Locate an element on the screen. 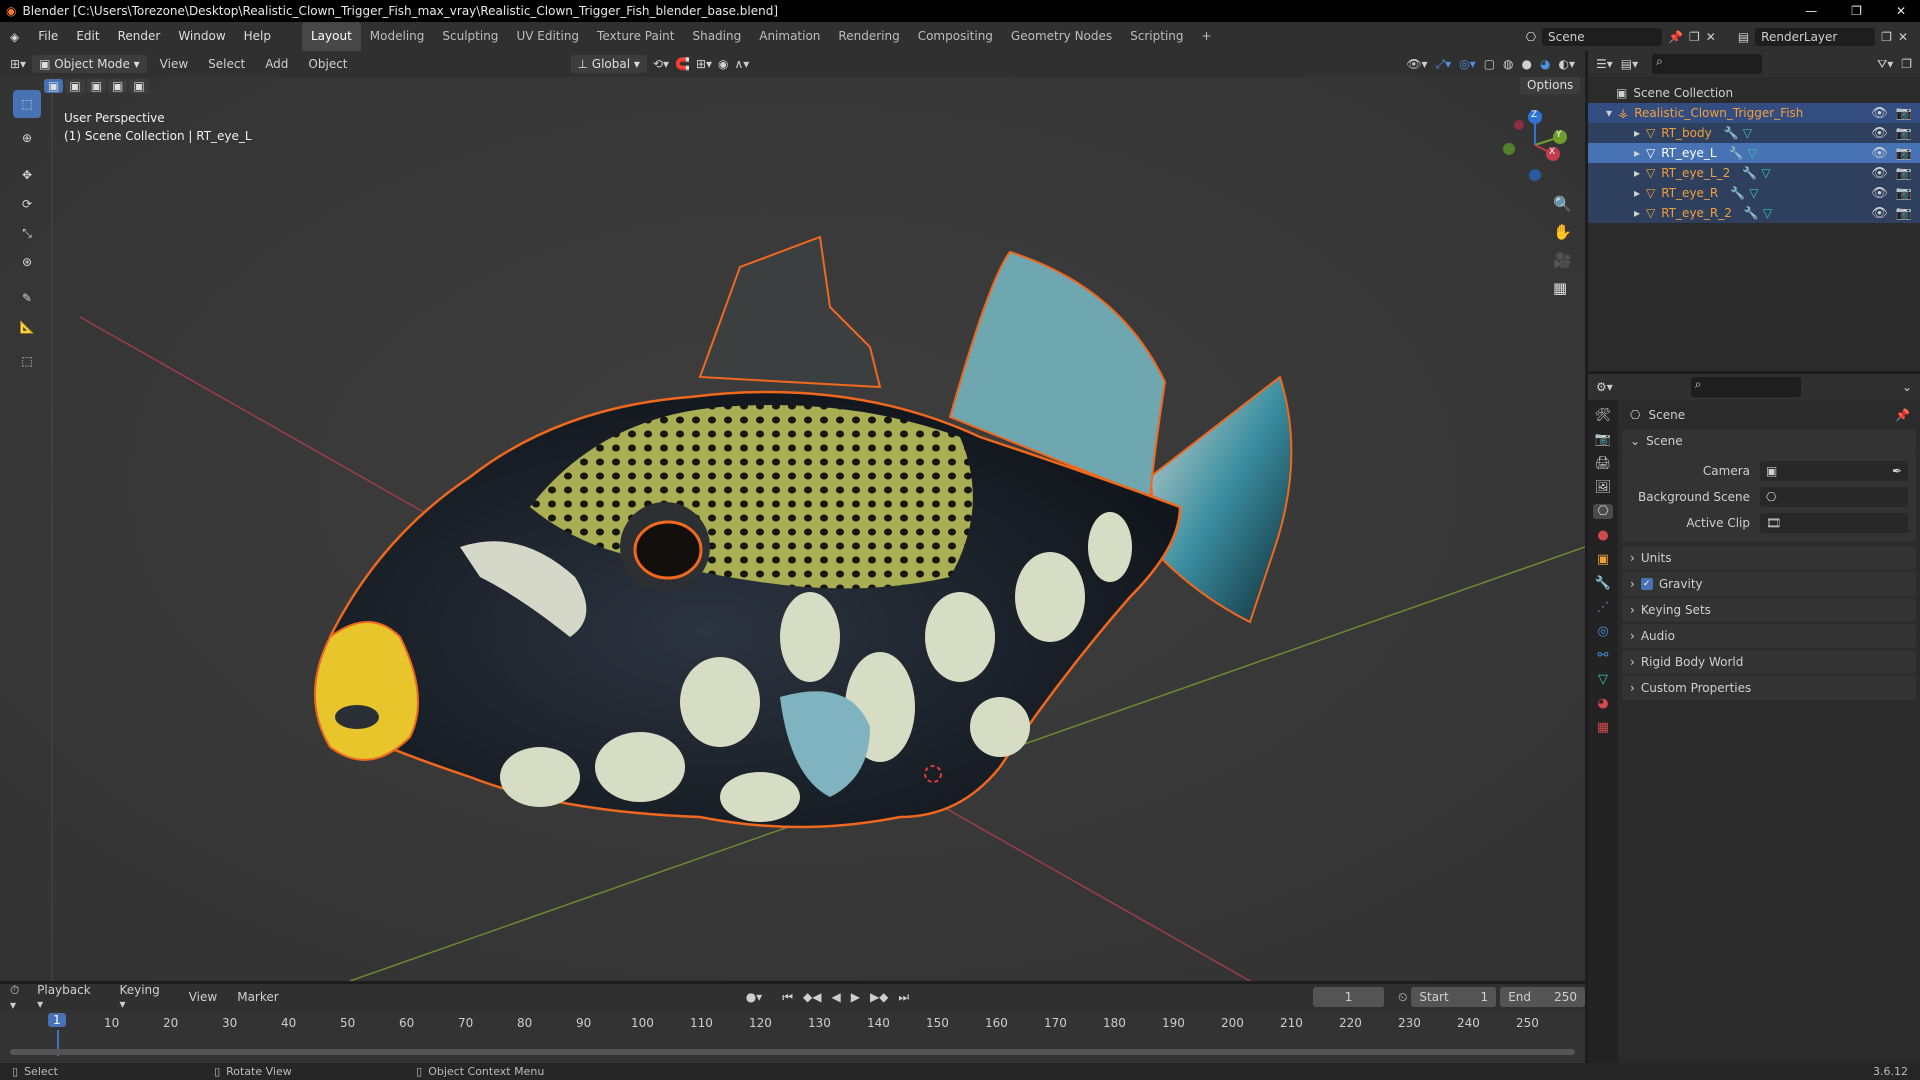 The image size is (1920, 1080). shading-material-icon: ◕ is located at coordinates (1545, 64).